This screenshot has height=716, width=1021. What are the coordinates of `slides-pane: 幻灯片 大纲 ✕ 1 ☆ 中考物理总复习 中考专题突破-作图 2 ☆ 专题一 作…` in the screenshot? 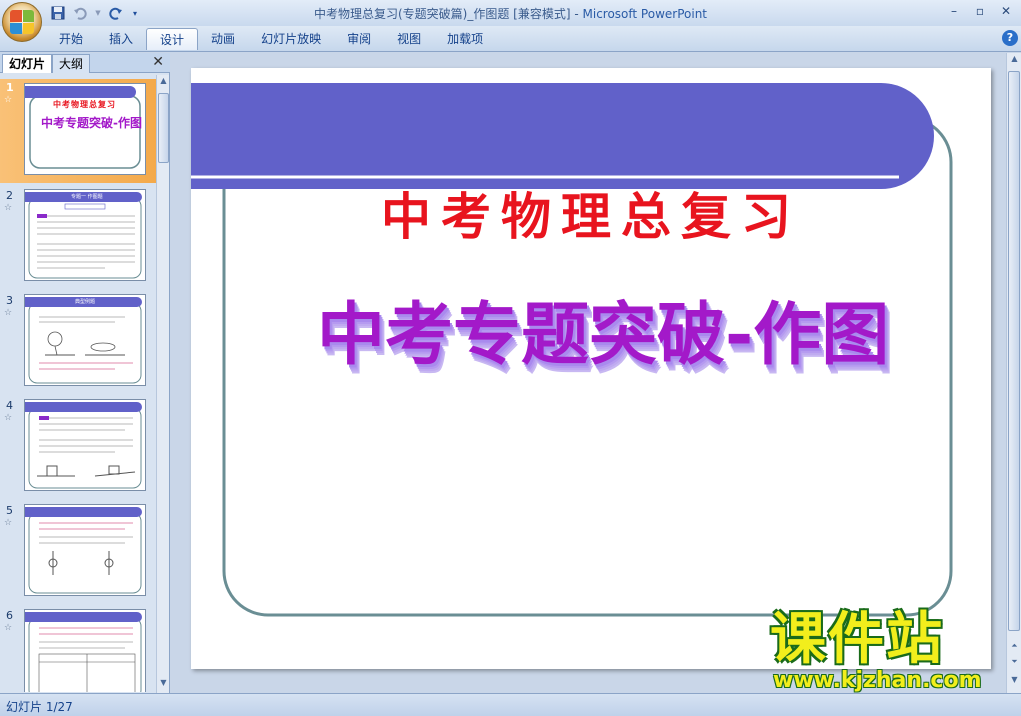 It's located at (85, 373).